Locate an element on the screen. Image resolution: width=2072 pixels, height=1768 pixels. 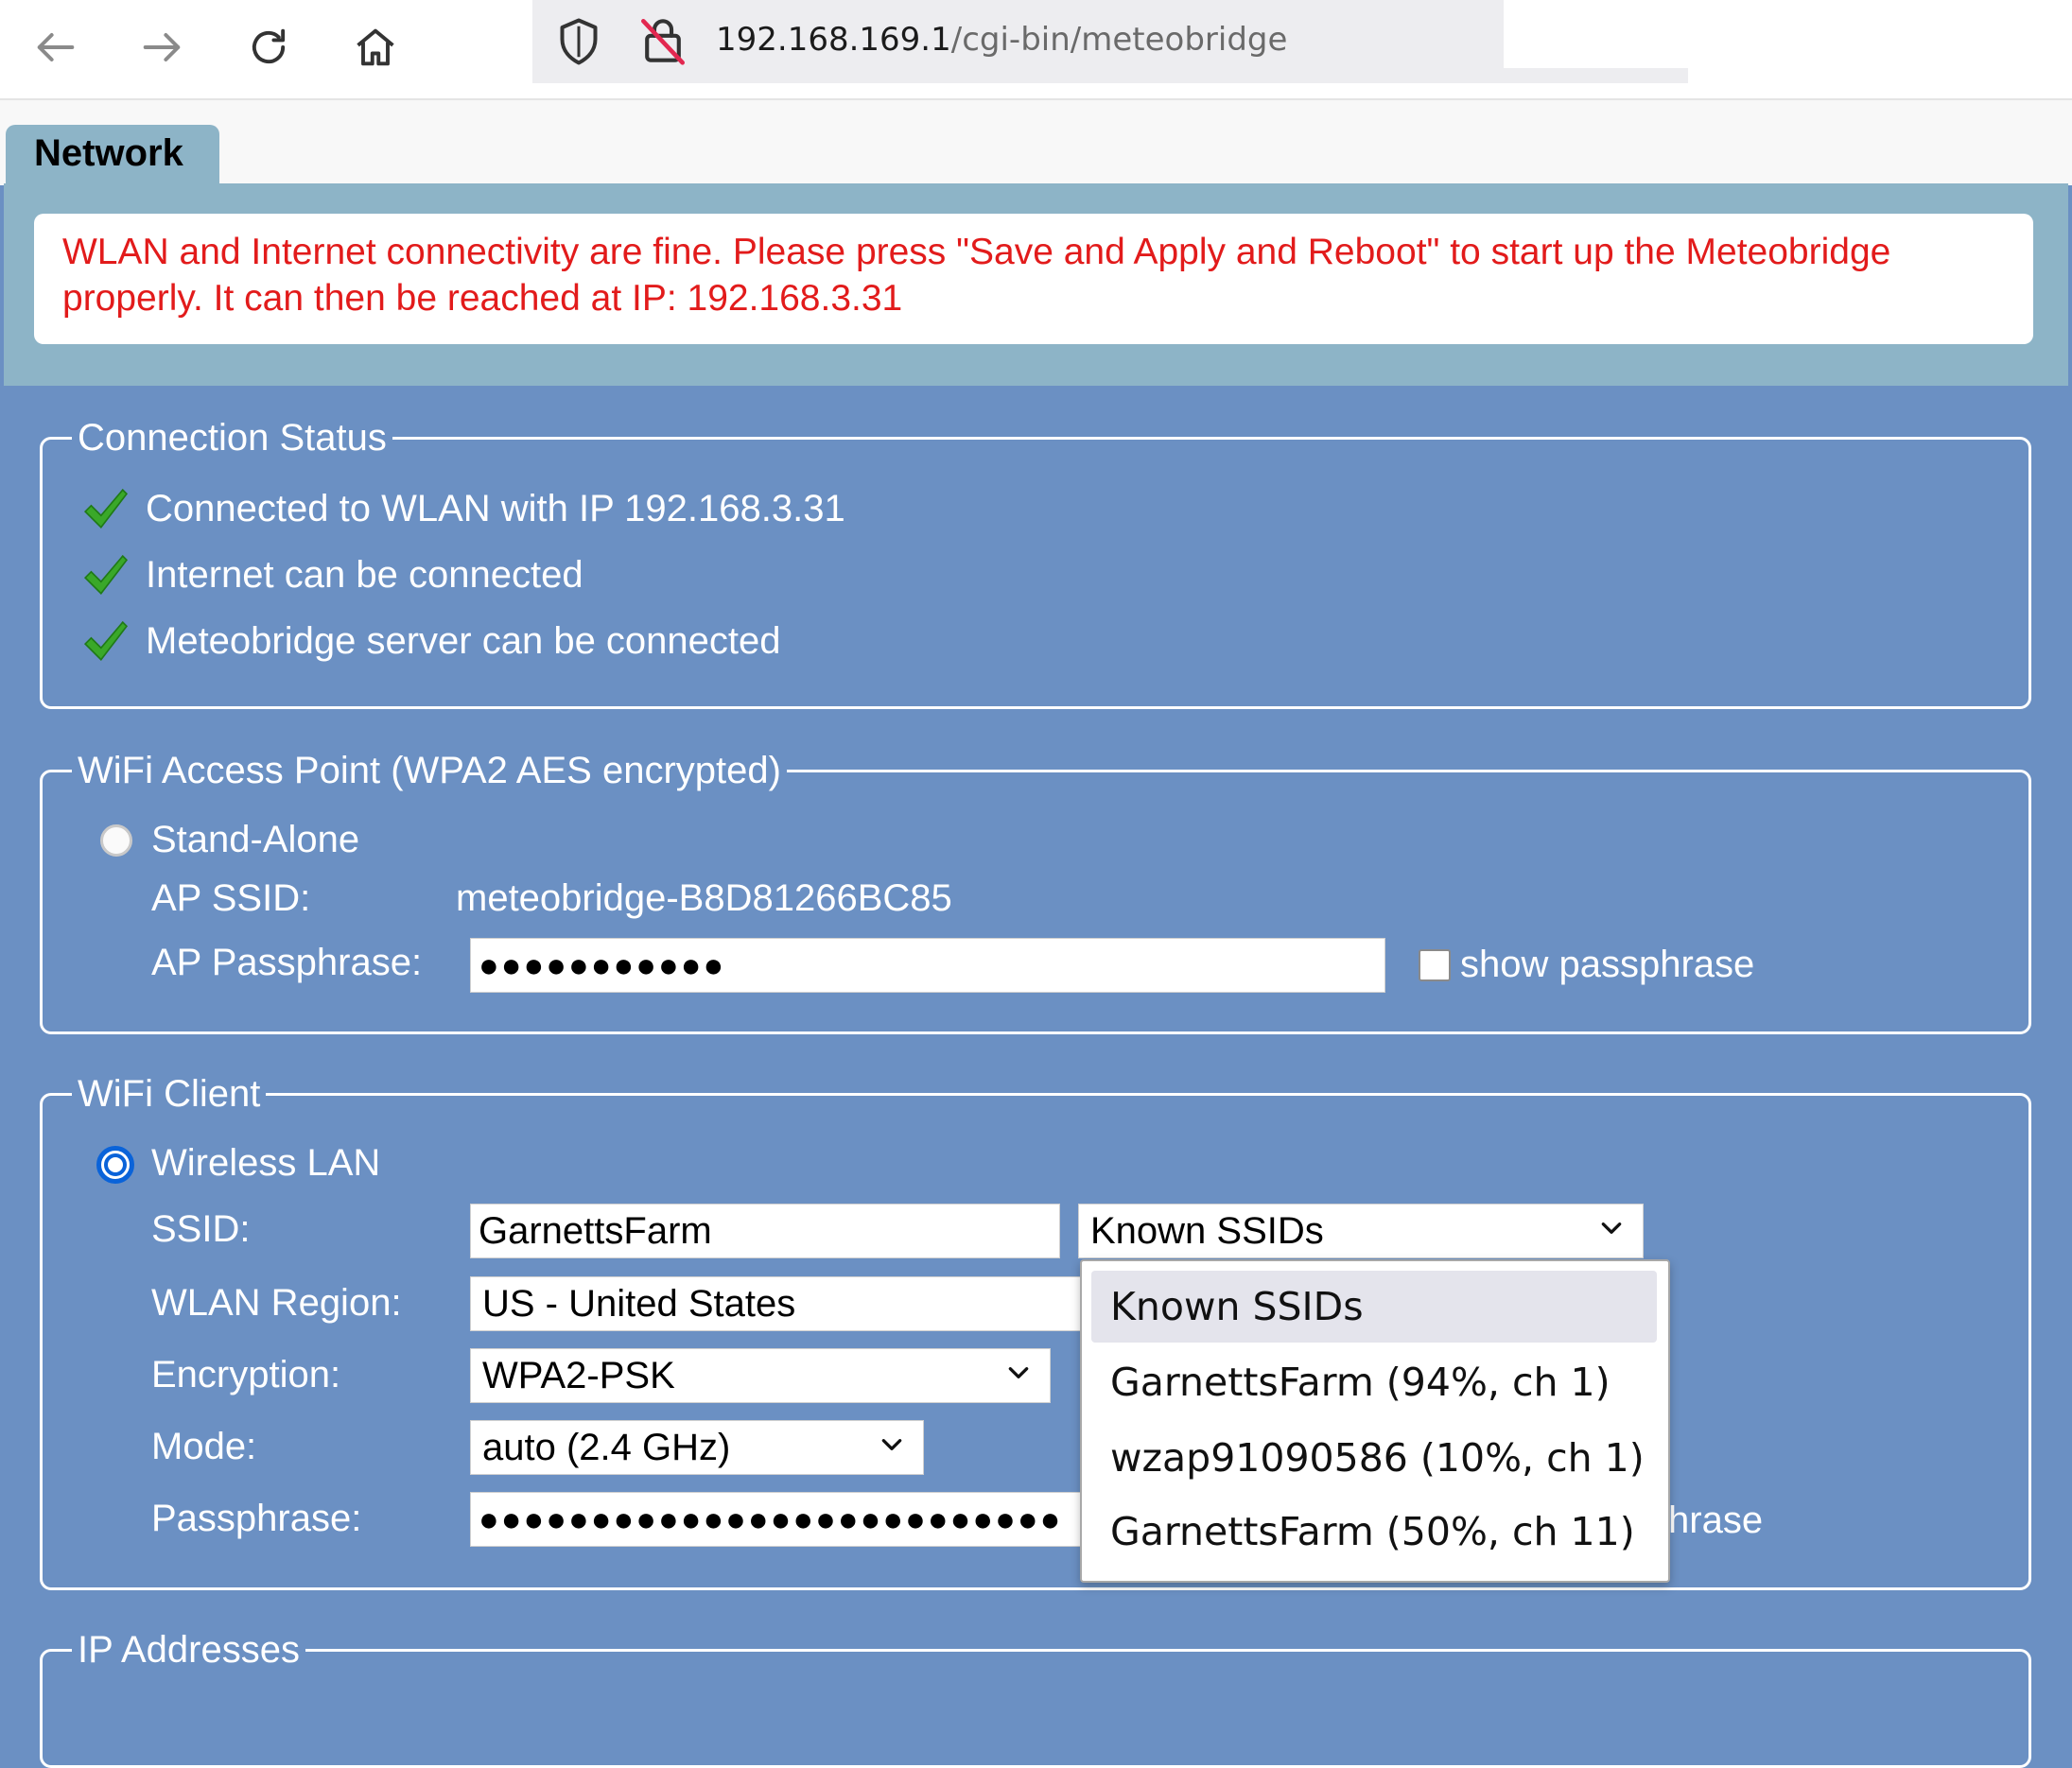
show-ap-passphrase-checkbox is located at coordinates (1435, 965).